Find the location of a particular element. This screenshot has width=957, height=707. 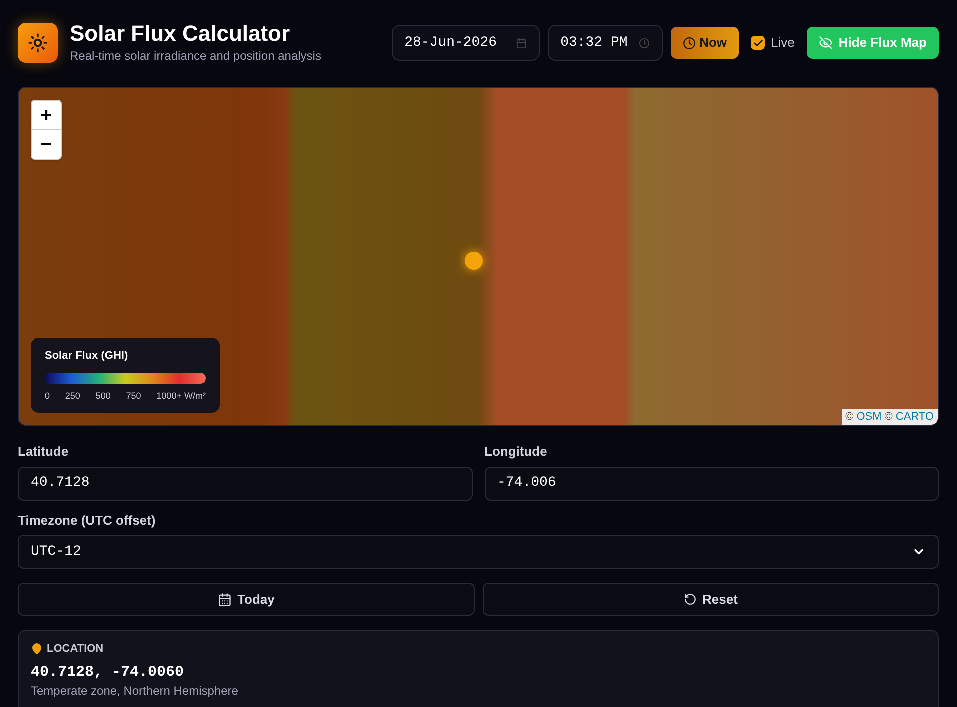

live-label: Live is located at coordinates (783, 43).